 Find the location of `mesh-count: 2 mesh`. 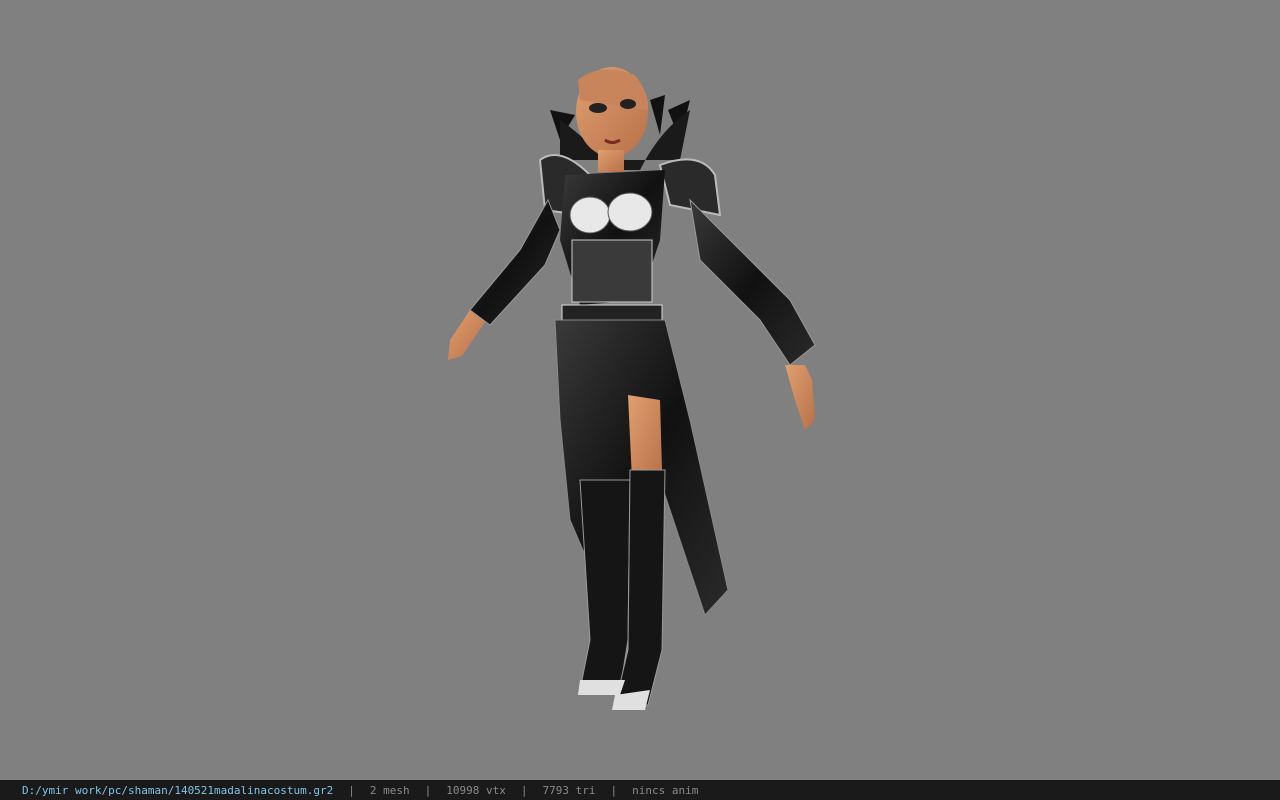

mesh-count: 2 mesh is located at coordinates (389, 790).